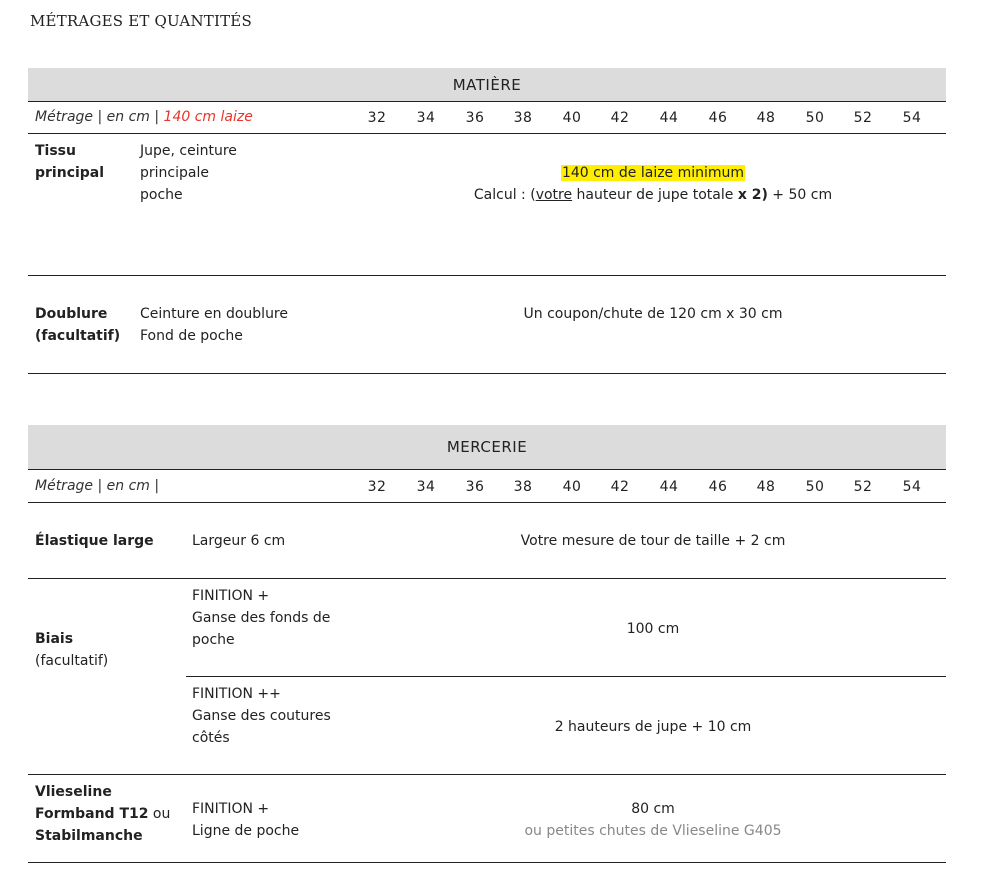 The width and height of the screenshot is (991, 886). What do you see at coordinates (77, 325) in the screenshot?
I see `row-name-doublure: Doublure (facultatif)` at bounding box center [77, 325].